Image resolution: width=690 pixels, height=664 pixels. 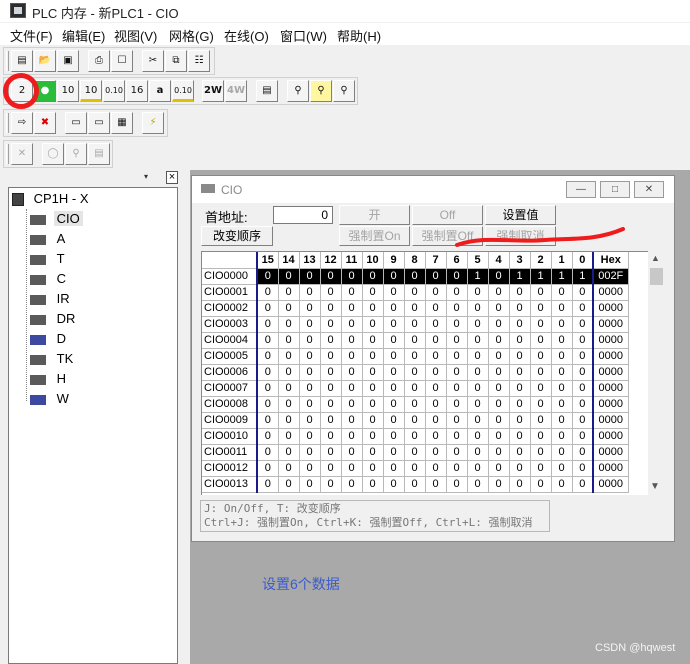 What do you see at coordinates (76, 154) in the screenshot?
I see `address-find-icon: ⚲` at bounding box center [76, 154].